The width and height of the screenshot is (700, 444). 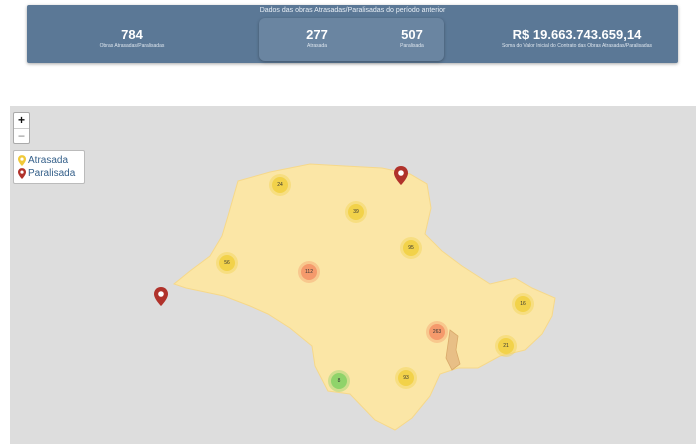 I want to click on stat-valor-value: R$ 19.663.743.659,14, so click(x=577, y=34).